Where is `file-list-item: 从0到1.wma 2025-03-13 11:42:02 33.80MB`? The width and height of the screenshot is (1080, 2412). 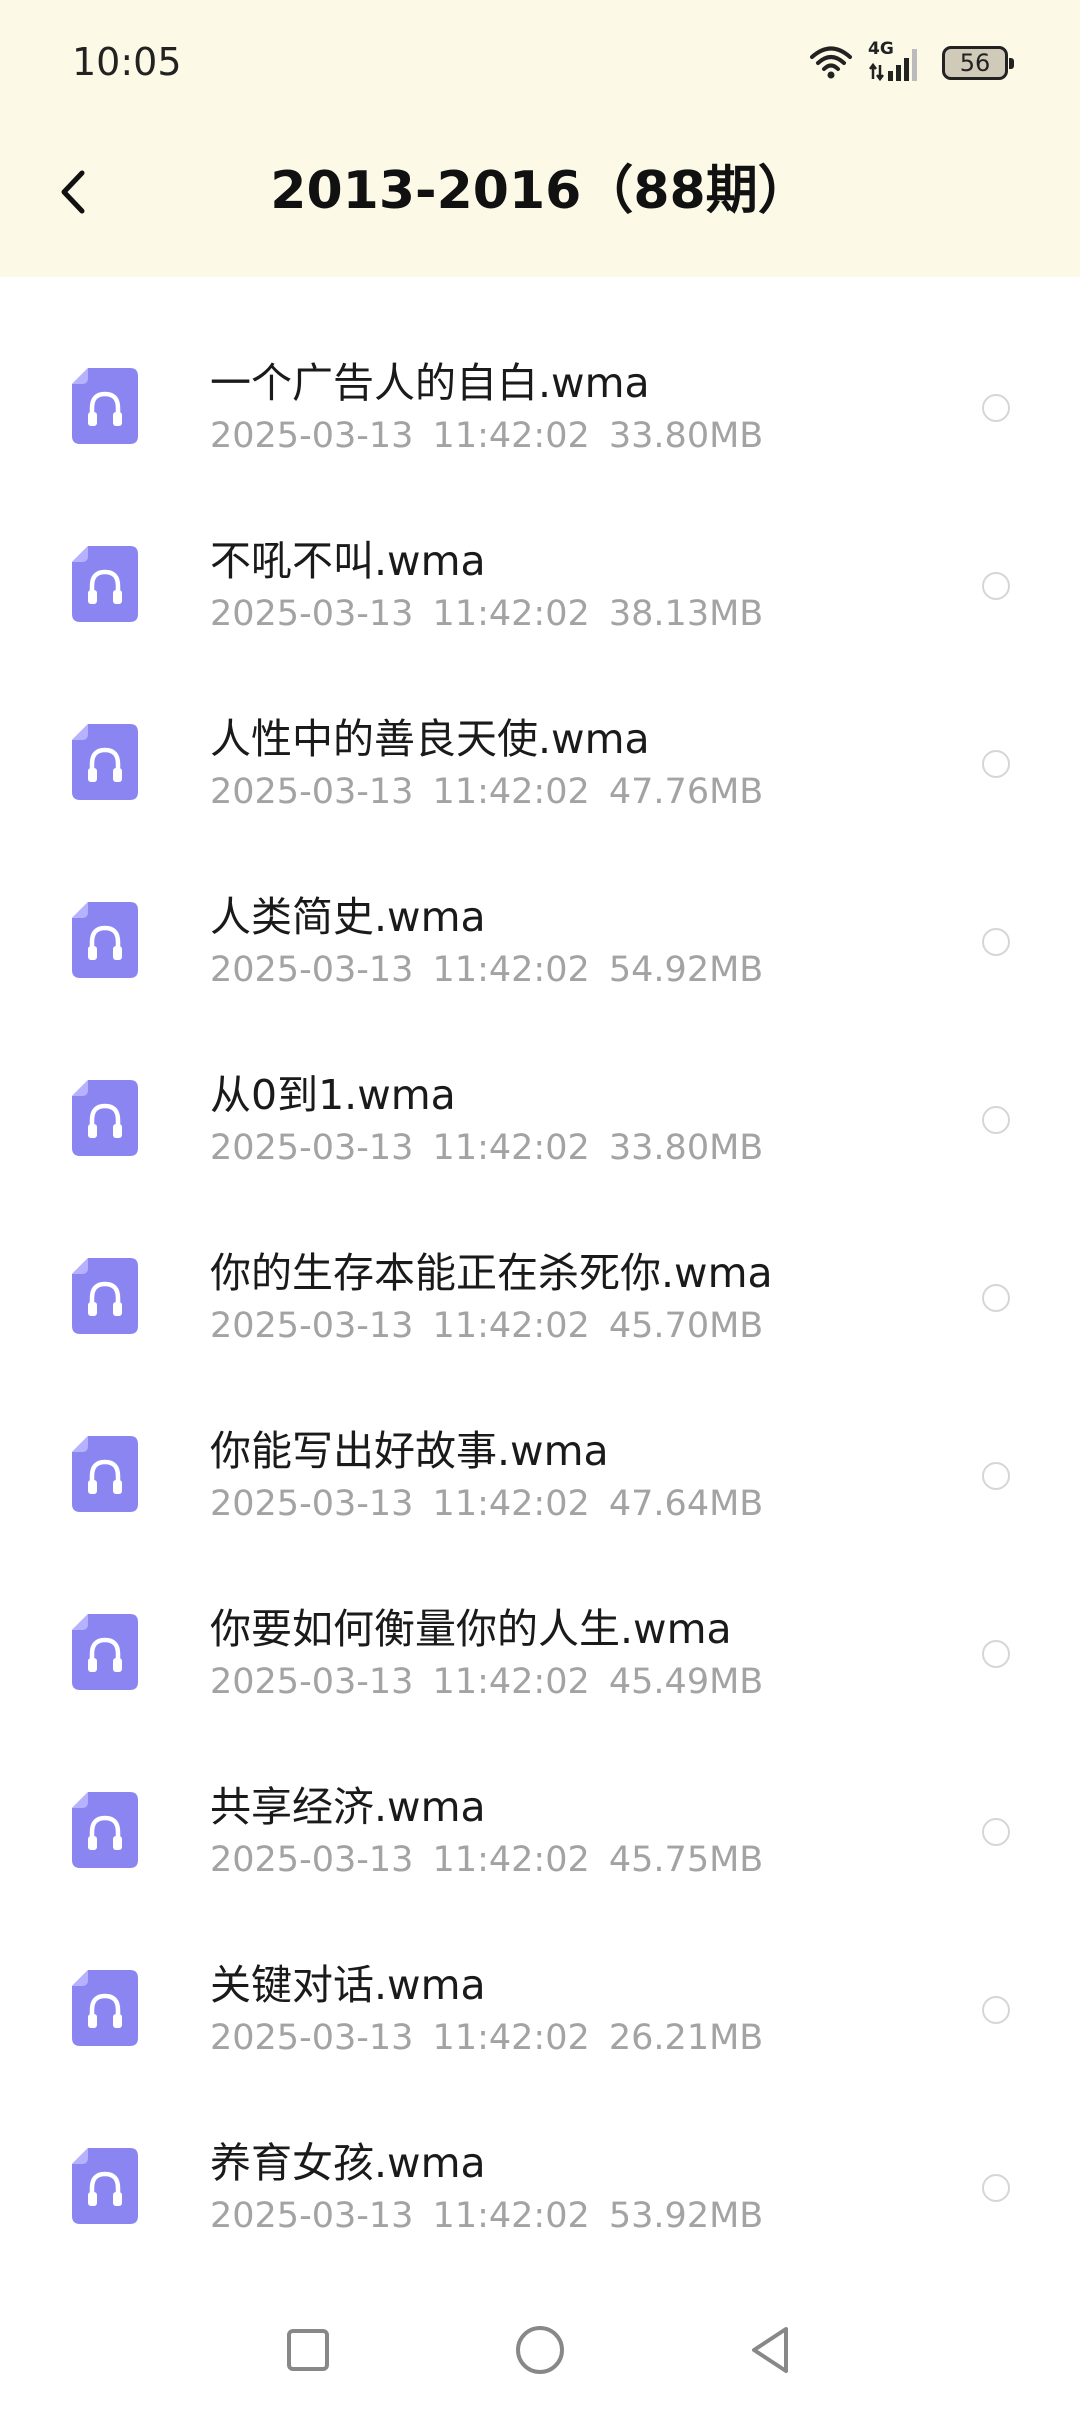
file-list-item: 从0到1.wma 2025-03-13 11:42:02 33.80MB is located at coordinates (540, 1121).